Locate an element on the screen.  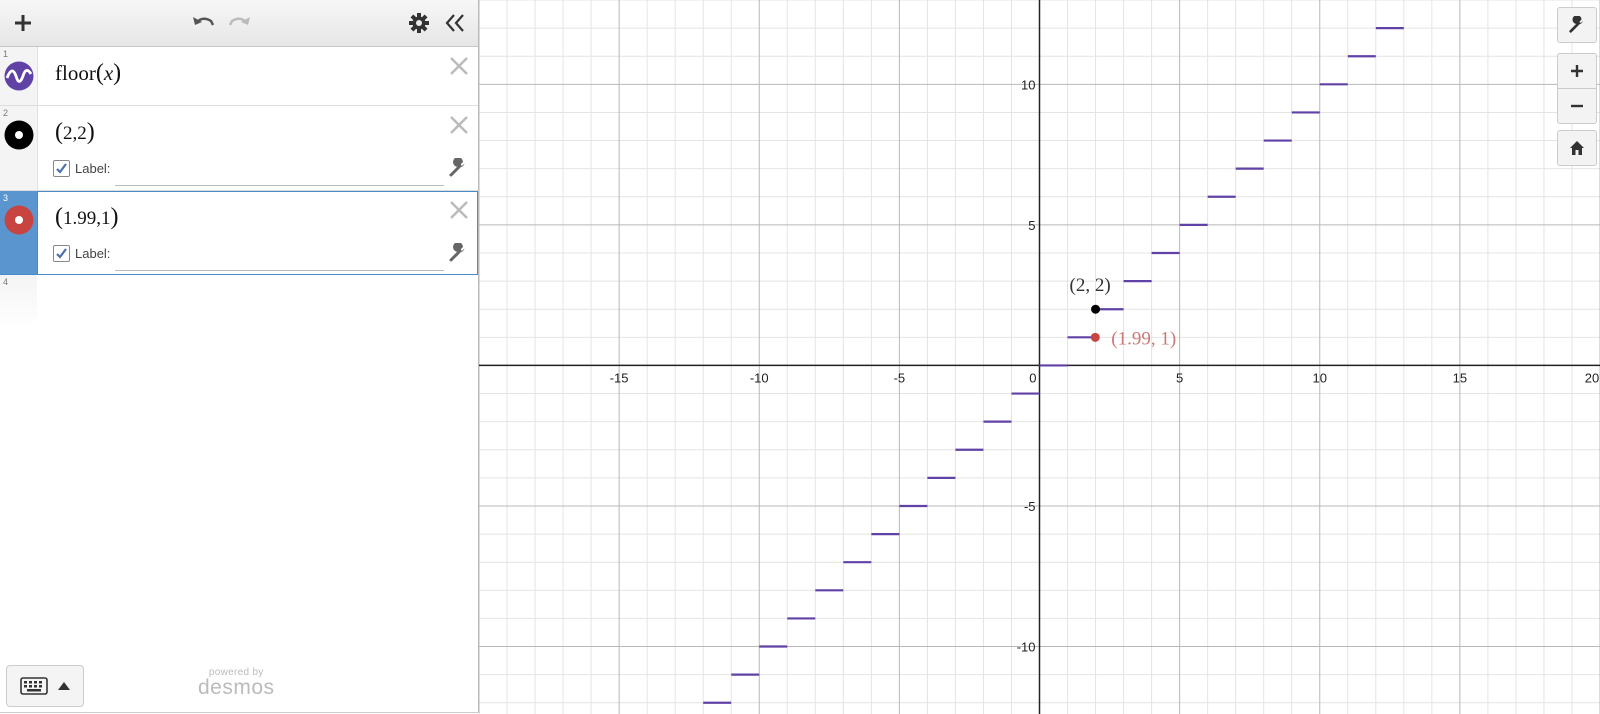
add-expression-button is located at coordinates (23, 23).